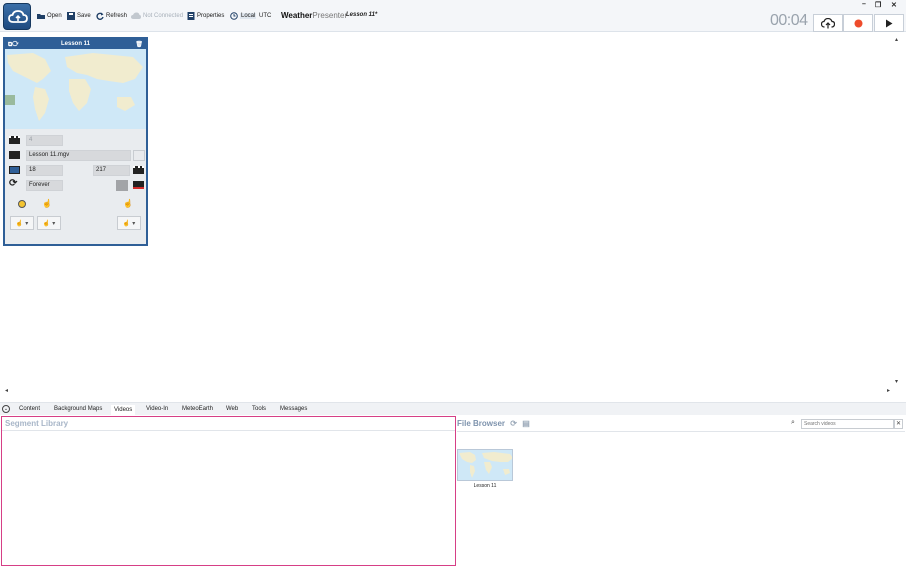  I want to click on file-thumbnail-label: Lesson 11, so click(485, 486).